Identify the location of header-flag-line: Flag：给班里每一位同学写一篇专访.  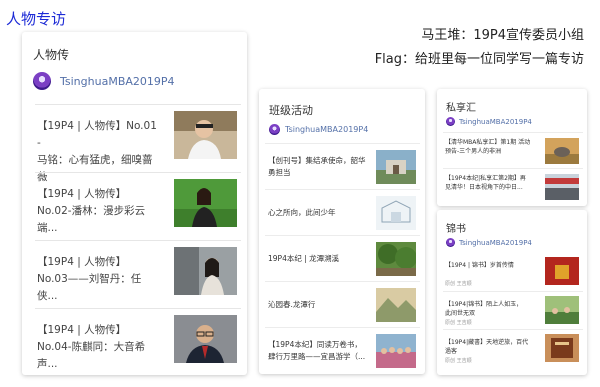
(479, 59).